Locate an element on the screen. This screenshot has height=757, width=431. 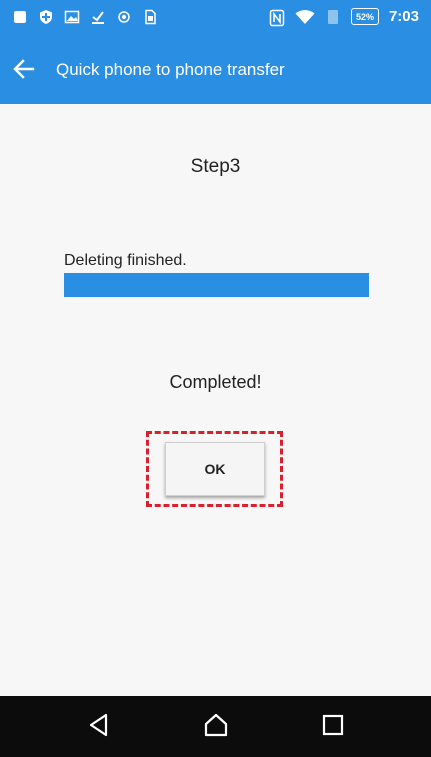
nav-home-button is located at coordinates (216, 727).